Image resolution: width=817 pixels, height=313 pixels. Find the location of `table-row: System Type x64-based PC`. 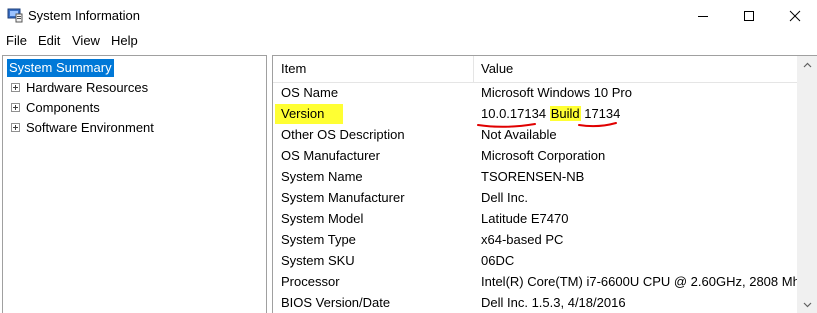

table-row: System Type x64-based PC is located at coordinates (535, 239).